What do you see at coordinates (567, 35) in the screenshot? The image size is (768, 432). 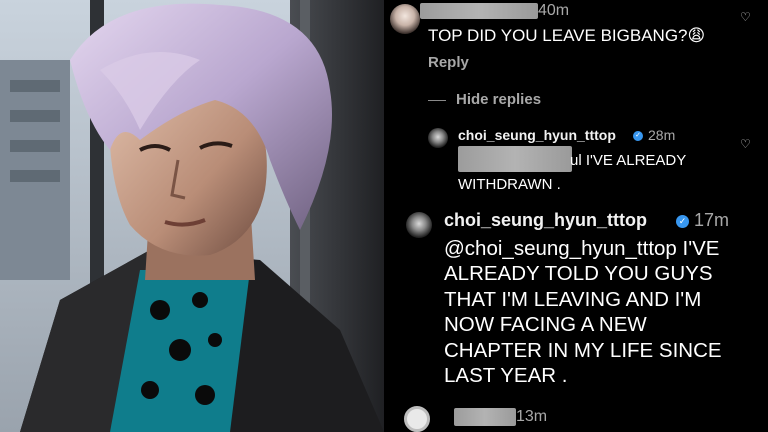 I see `comment-text: TOP DID YOU LEAVE BIGBANG?😩` at bounding box center [567, 35].